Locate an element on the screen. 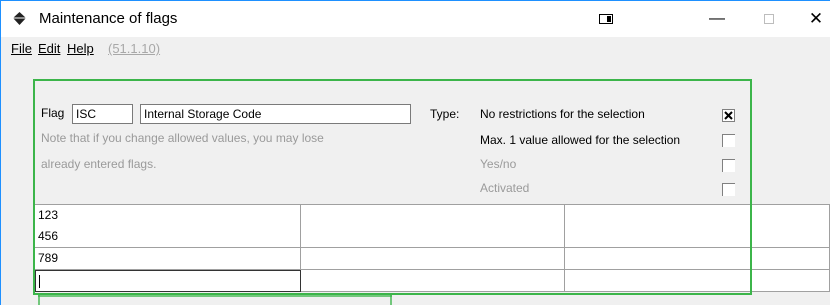 This screenshot has height=305, width=830. no-restrictions-checkbox is located at coordinates (728, 115).